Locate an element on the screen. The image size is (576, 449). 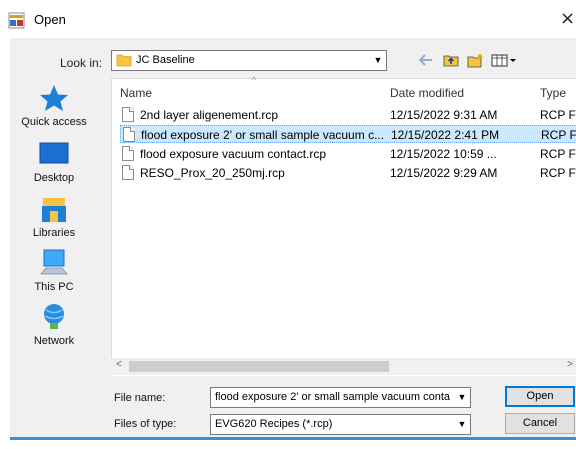
column-header-name: Name is located at coordinates (136, 93).